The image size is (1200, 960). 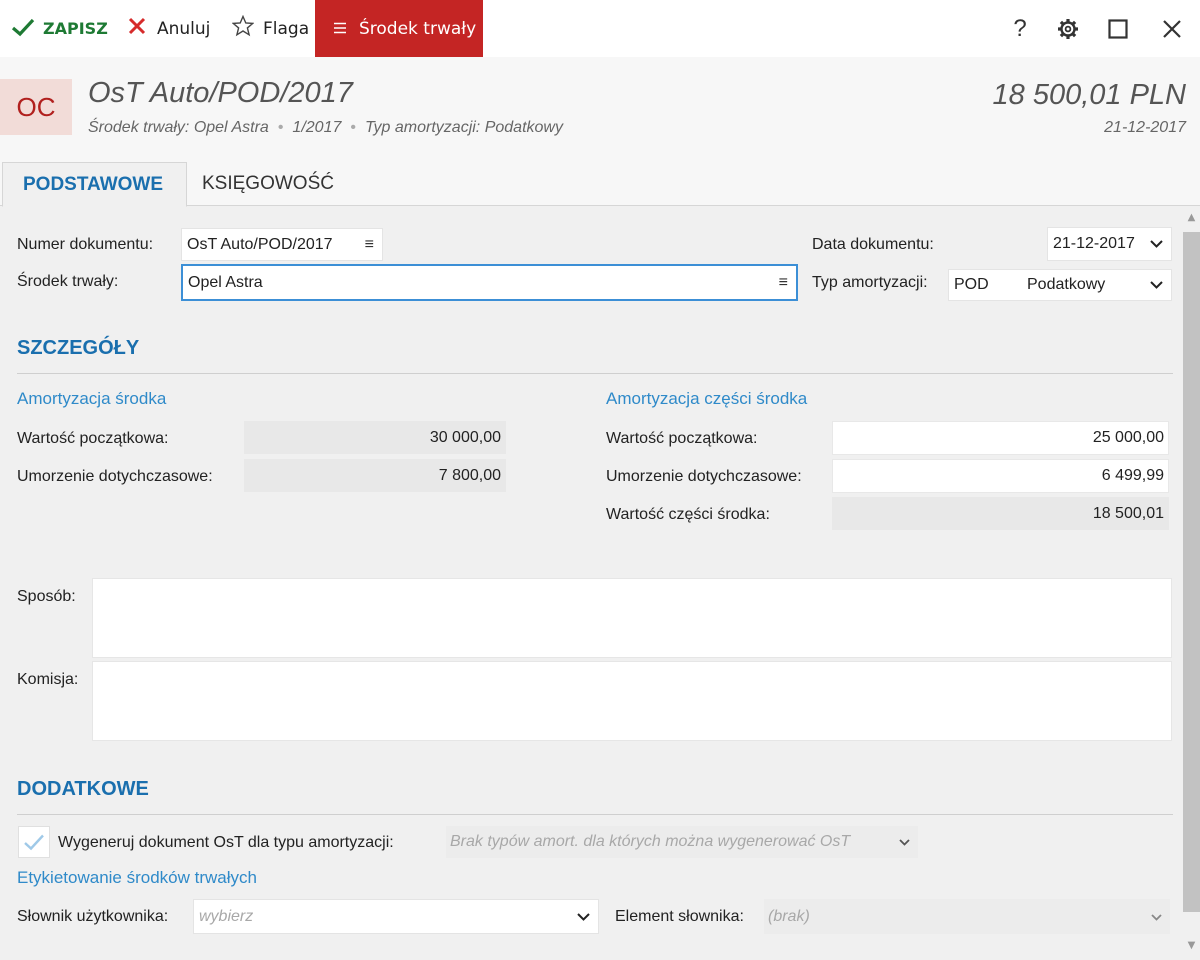 I want to click on part-amortization-heading: Amortyzacja części środka, so click(x=707, y=398).